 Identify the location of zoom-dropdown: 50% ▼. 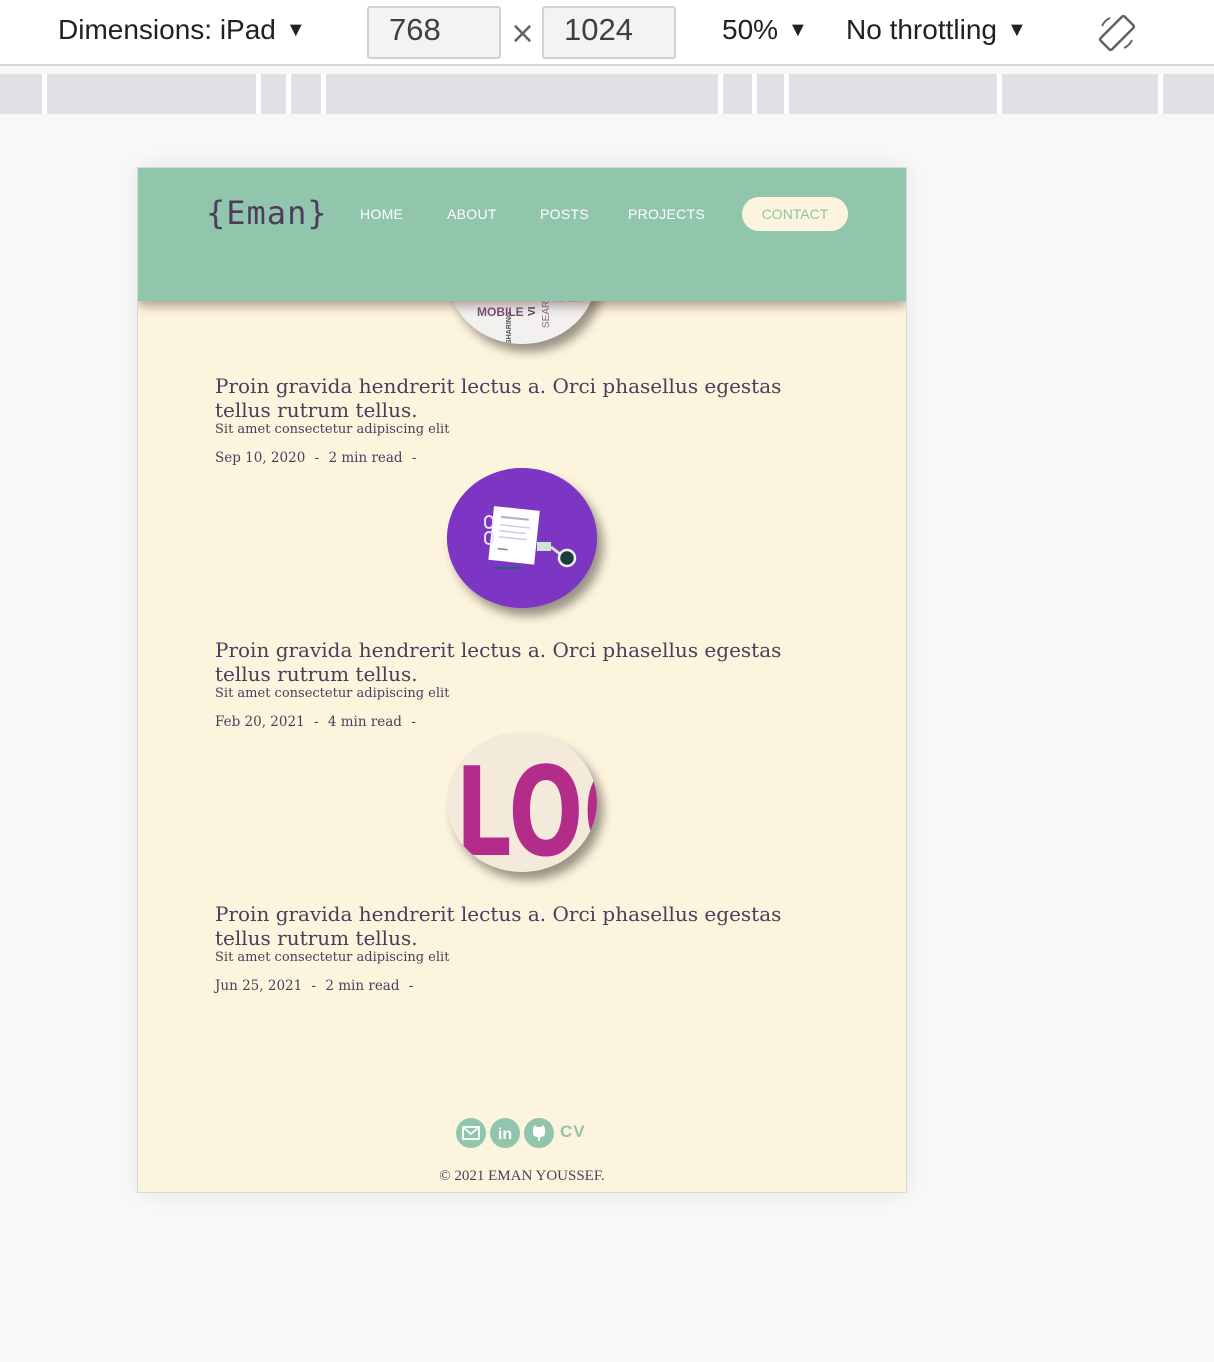
(765, 30).